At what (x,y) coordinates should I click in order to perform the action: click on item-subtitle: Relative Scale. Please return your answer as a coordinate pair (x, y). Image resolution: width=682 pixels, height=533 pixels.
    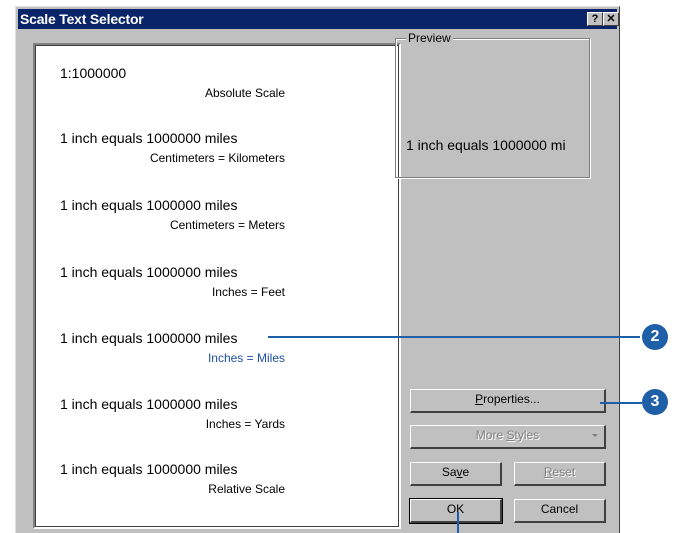
    Looking at the image, I should click on (246, 489).